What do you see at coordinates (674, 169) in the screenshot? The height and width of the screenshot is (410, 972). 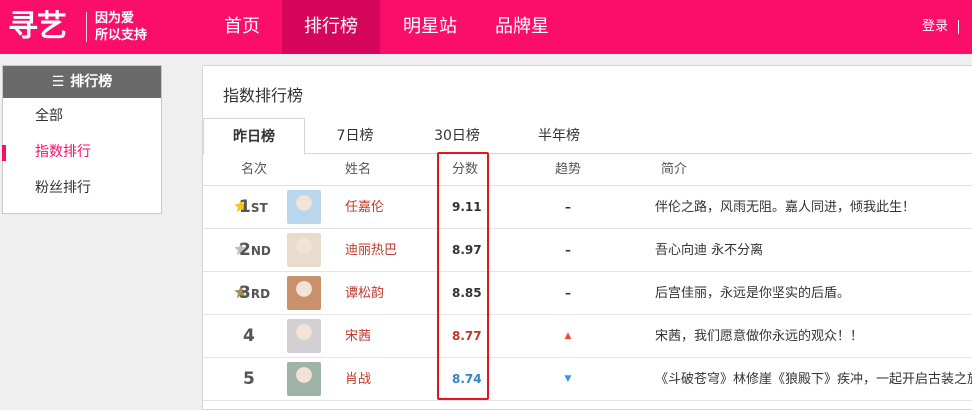 I see `column-intro: 简介` at bounding box center [674, 169].